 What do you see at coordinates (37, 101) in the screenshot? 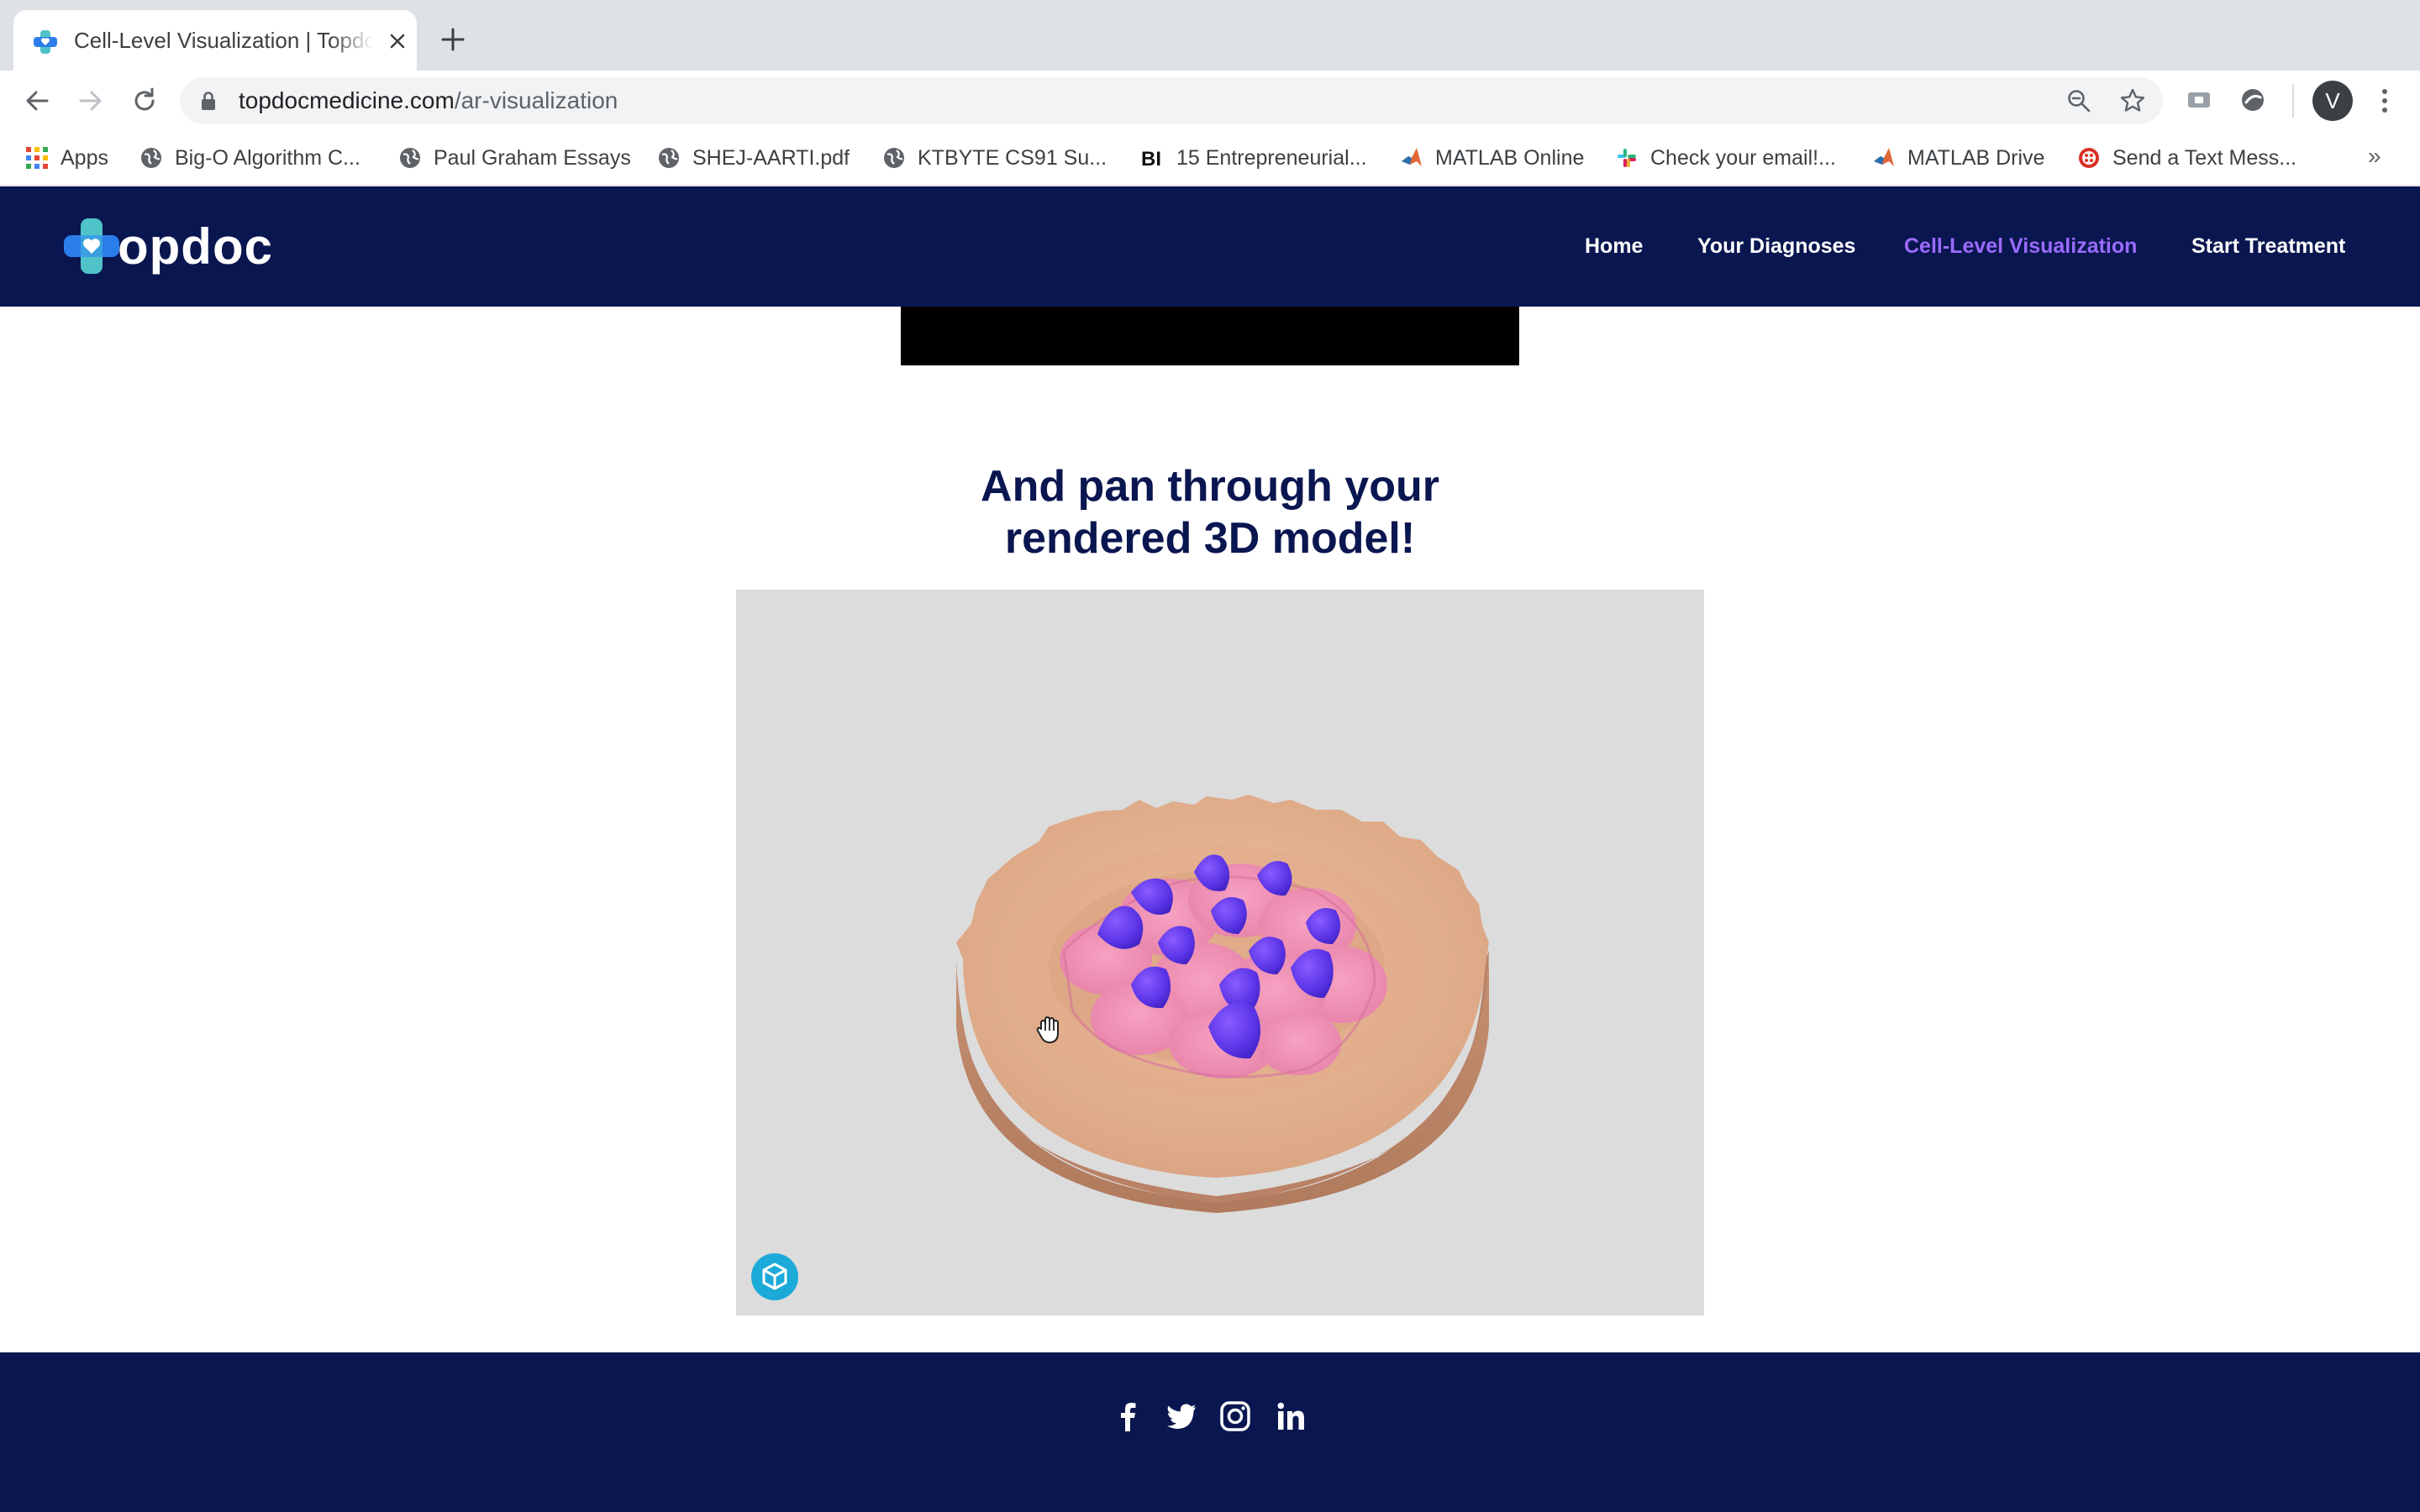
I see `back-arrow-icon` at bounding box center [37, 101].